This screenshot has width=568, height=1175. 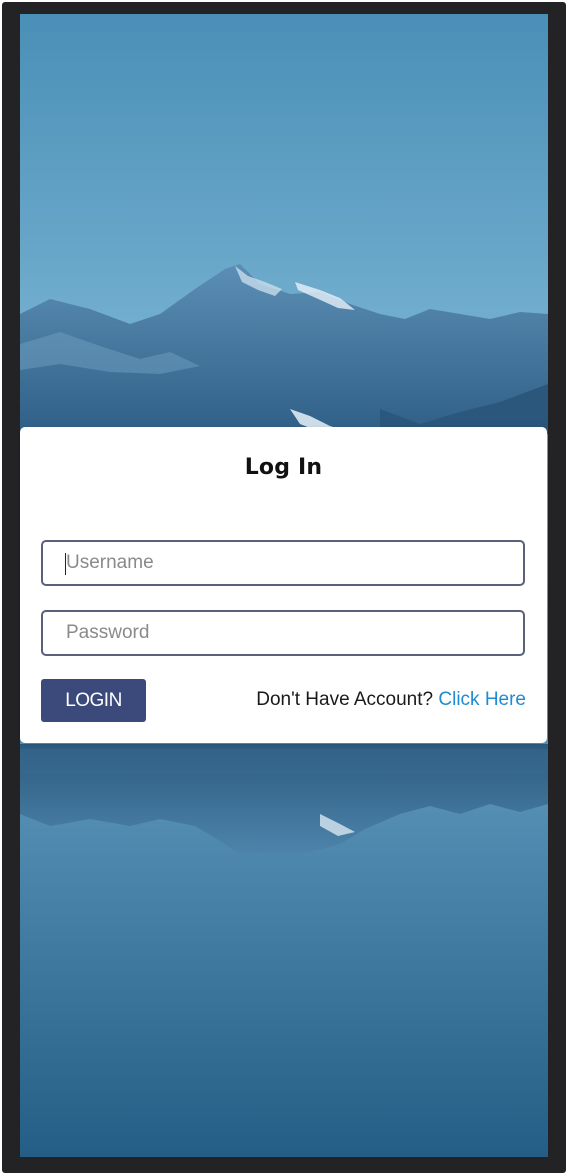 I want to click on signup-prompt-row: Don't Have Account? Click Here, so click(x=391, y=700).